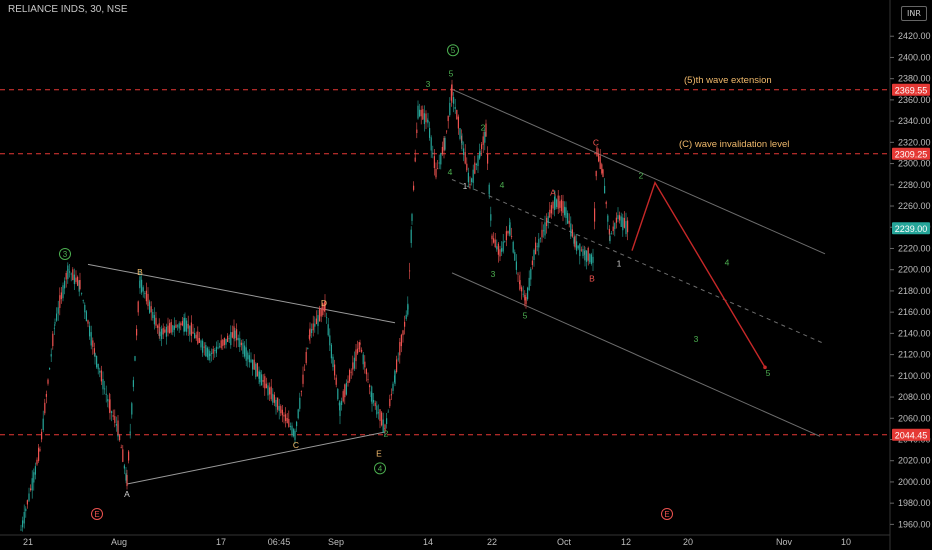 This screenshot has height=550, width=932. I want to click on wave-label: 2, so click(386, 433).